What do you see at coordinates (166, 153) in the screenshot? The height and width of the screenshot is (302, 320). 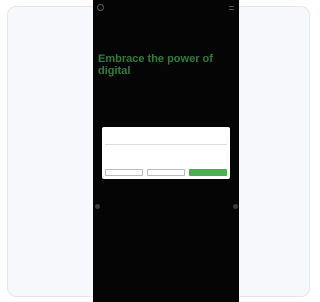 I see `cookie-consent-dialog` at bounding box center [166, 153].